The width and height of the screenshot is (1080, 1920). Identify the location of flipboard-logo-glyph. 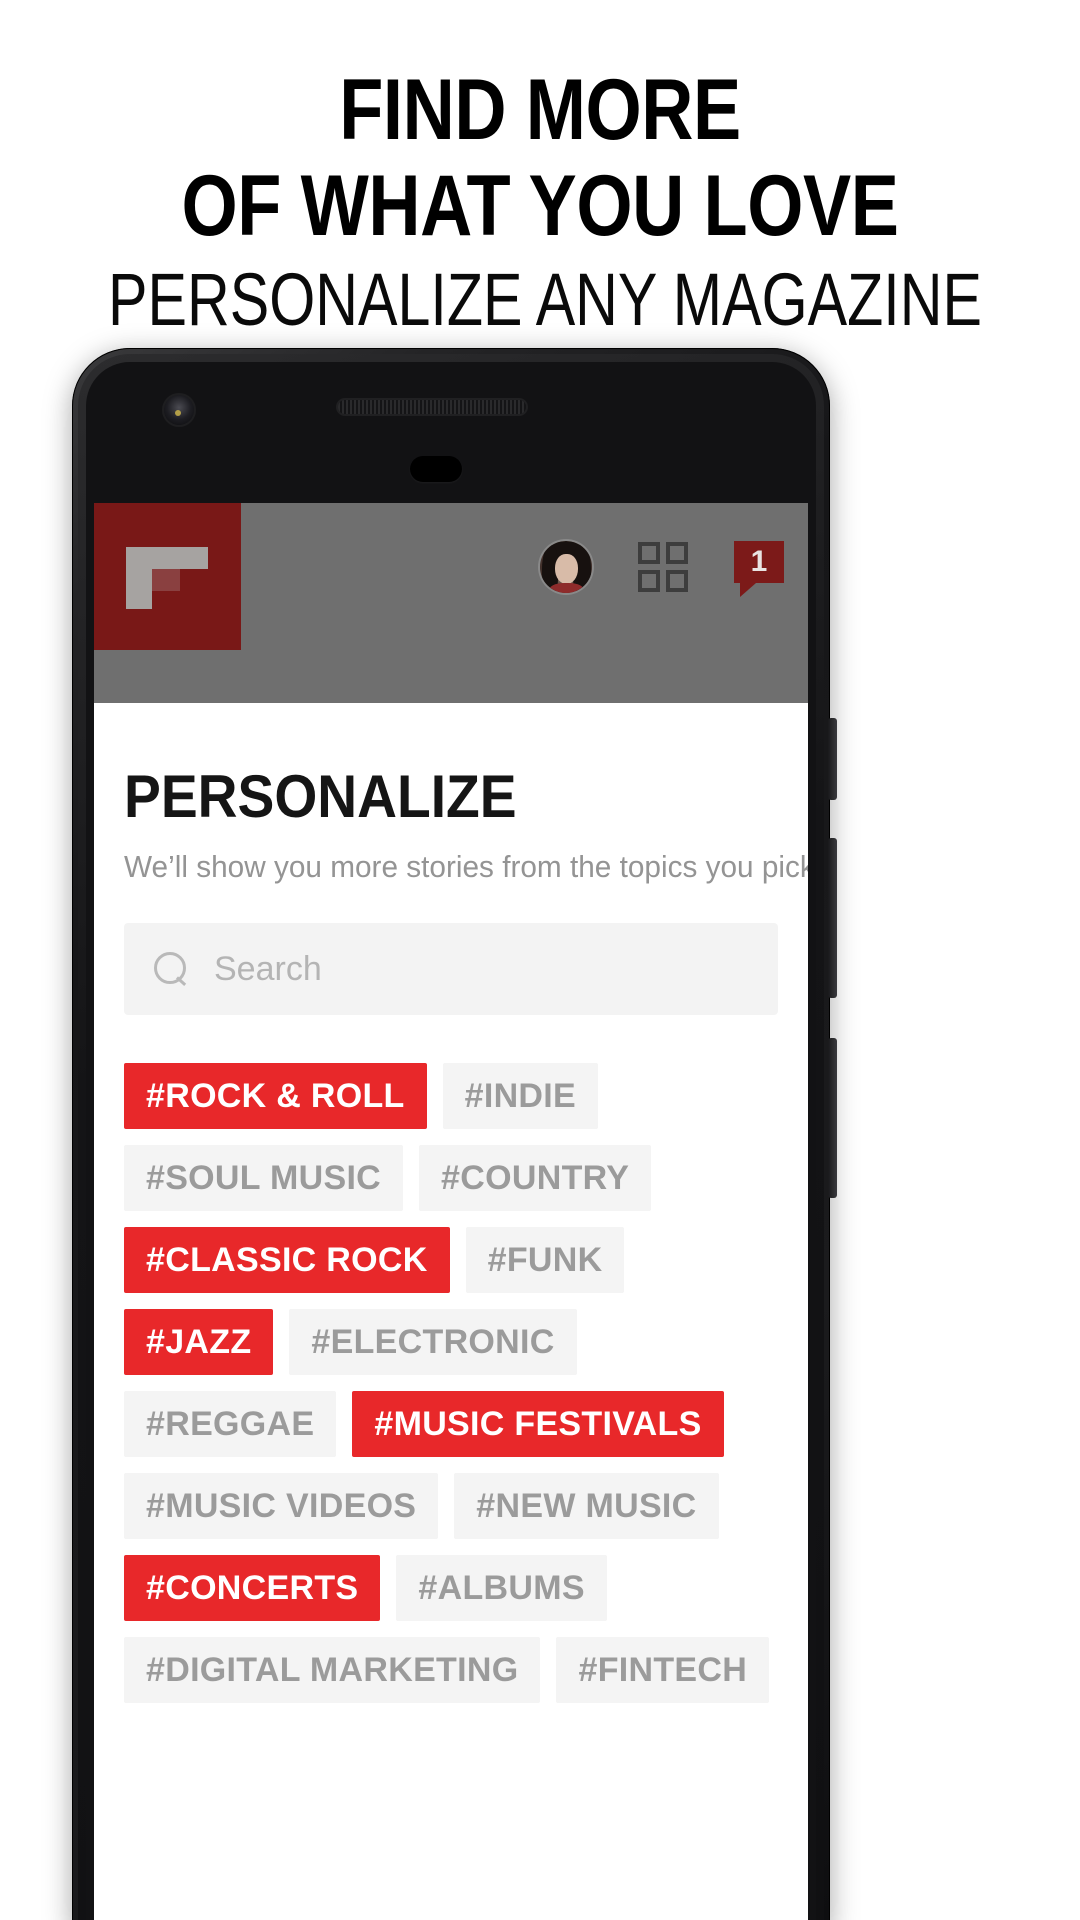
(167, 578).